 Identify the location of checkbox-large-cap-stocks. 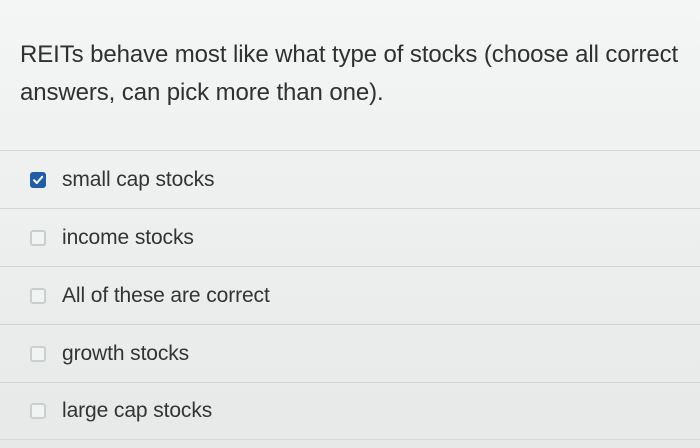
(38, 411).